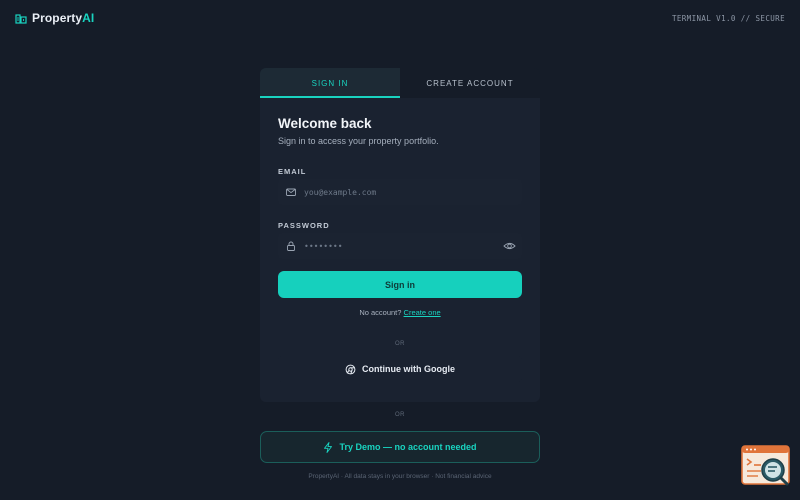 The height and width of the screenshot is (500, 800). I want to click on password-label: PASSWORD, so click(304, 225).